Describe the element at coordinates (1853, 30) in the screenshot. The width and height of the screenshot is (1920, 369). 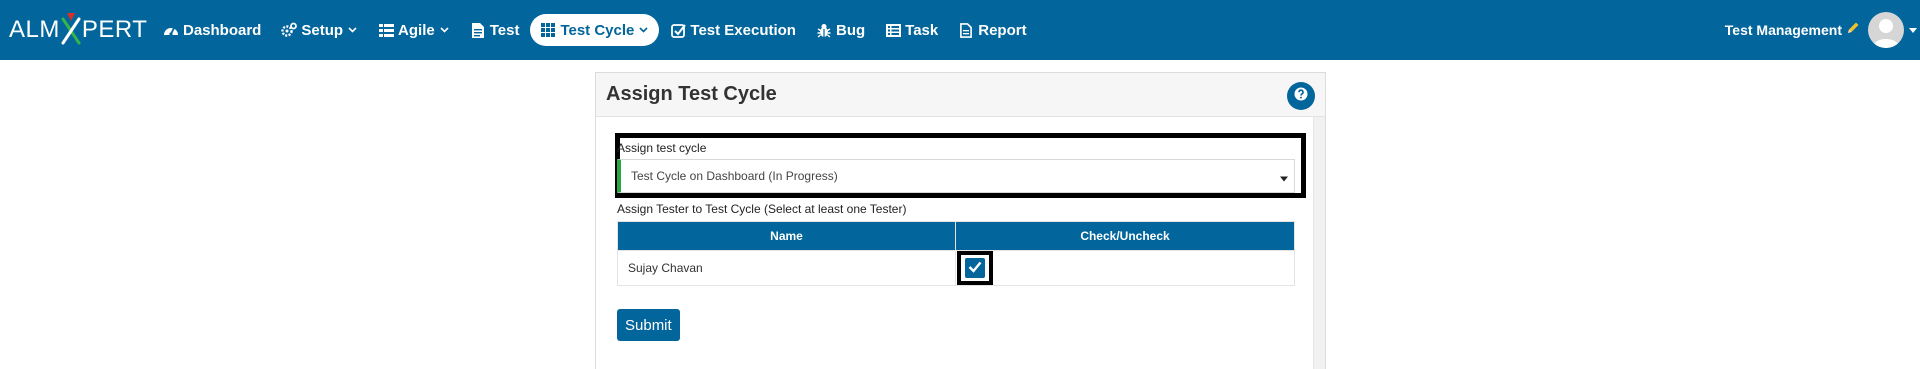
I see `pencil-icon` at that location.